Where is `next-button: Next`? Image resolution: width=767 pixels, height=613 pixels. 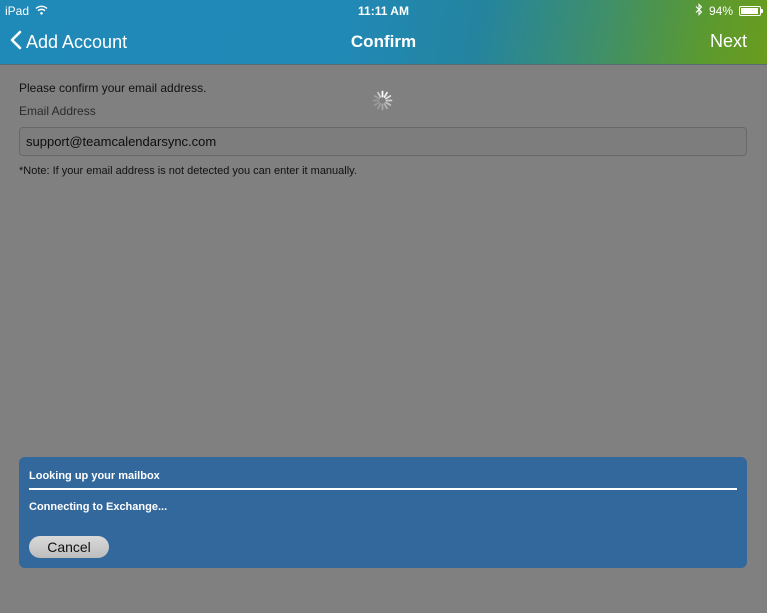
next-button: Next is located at coordinates (728, 41).